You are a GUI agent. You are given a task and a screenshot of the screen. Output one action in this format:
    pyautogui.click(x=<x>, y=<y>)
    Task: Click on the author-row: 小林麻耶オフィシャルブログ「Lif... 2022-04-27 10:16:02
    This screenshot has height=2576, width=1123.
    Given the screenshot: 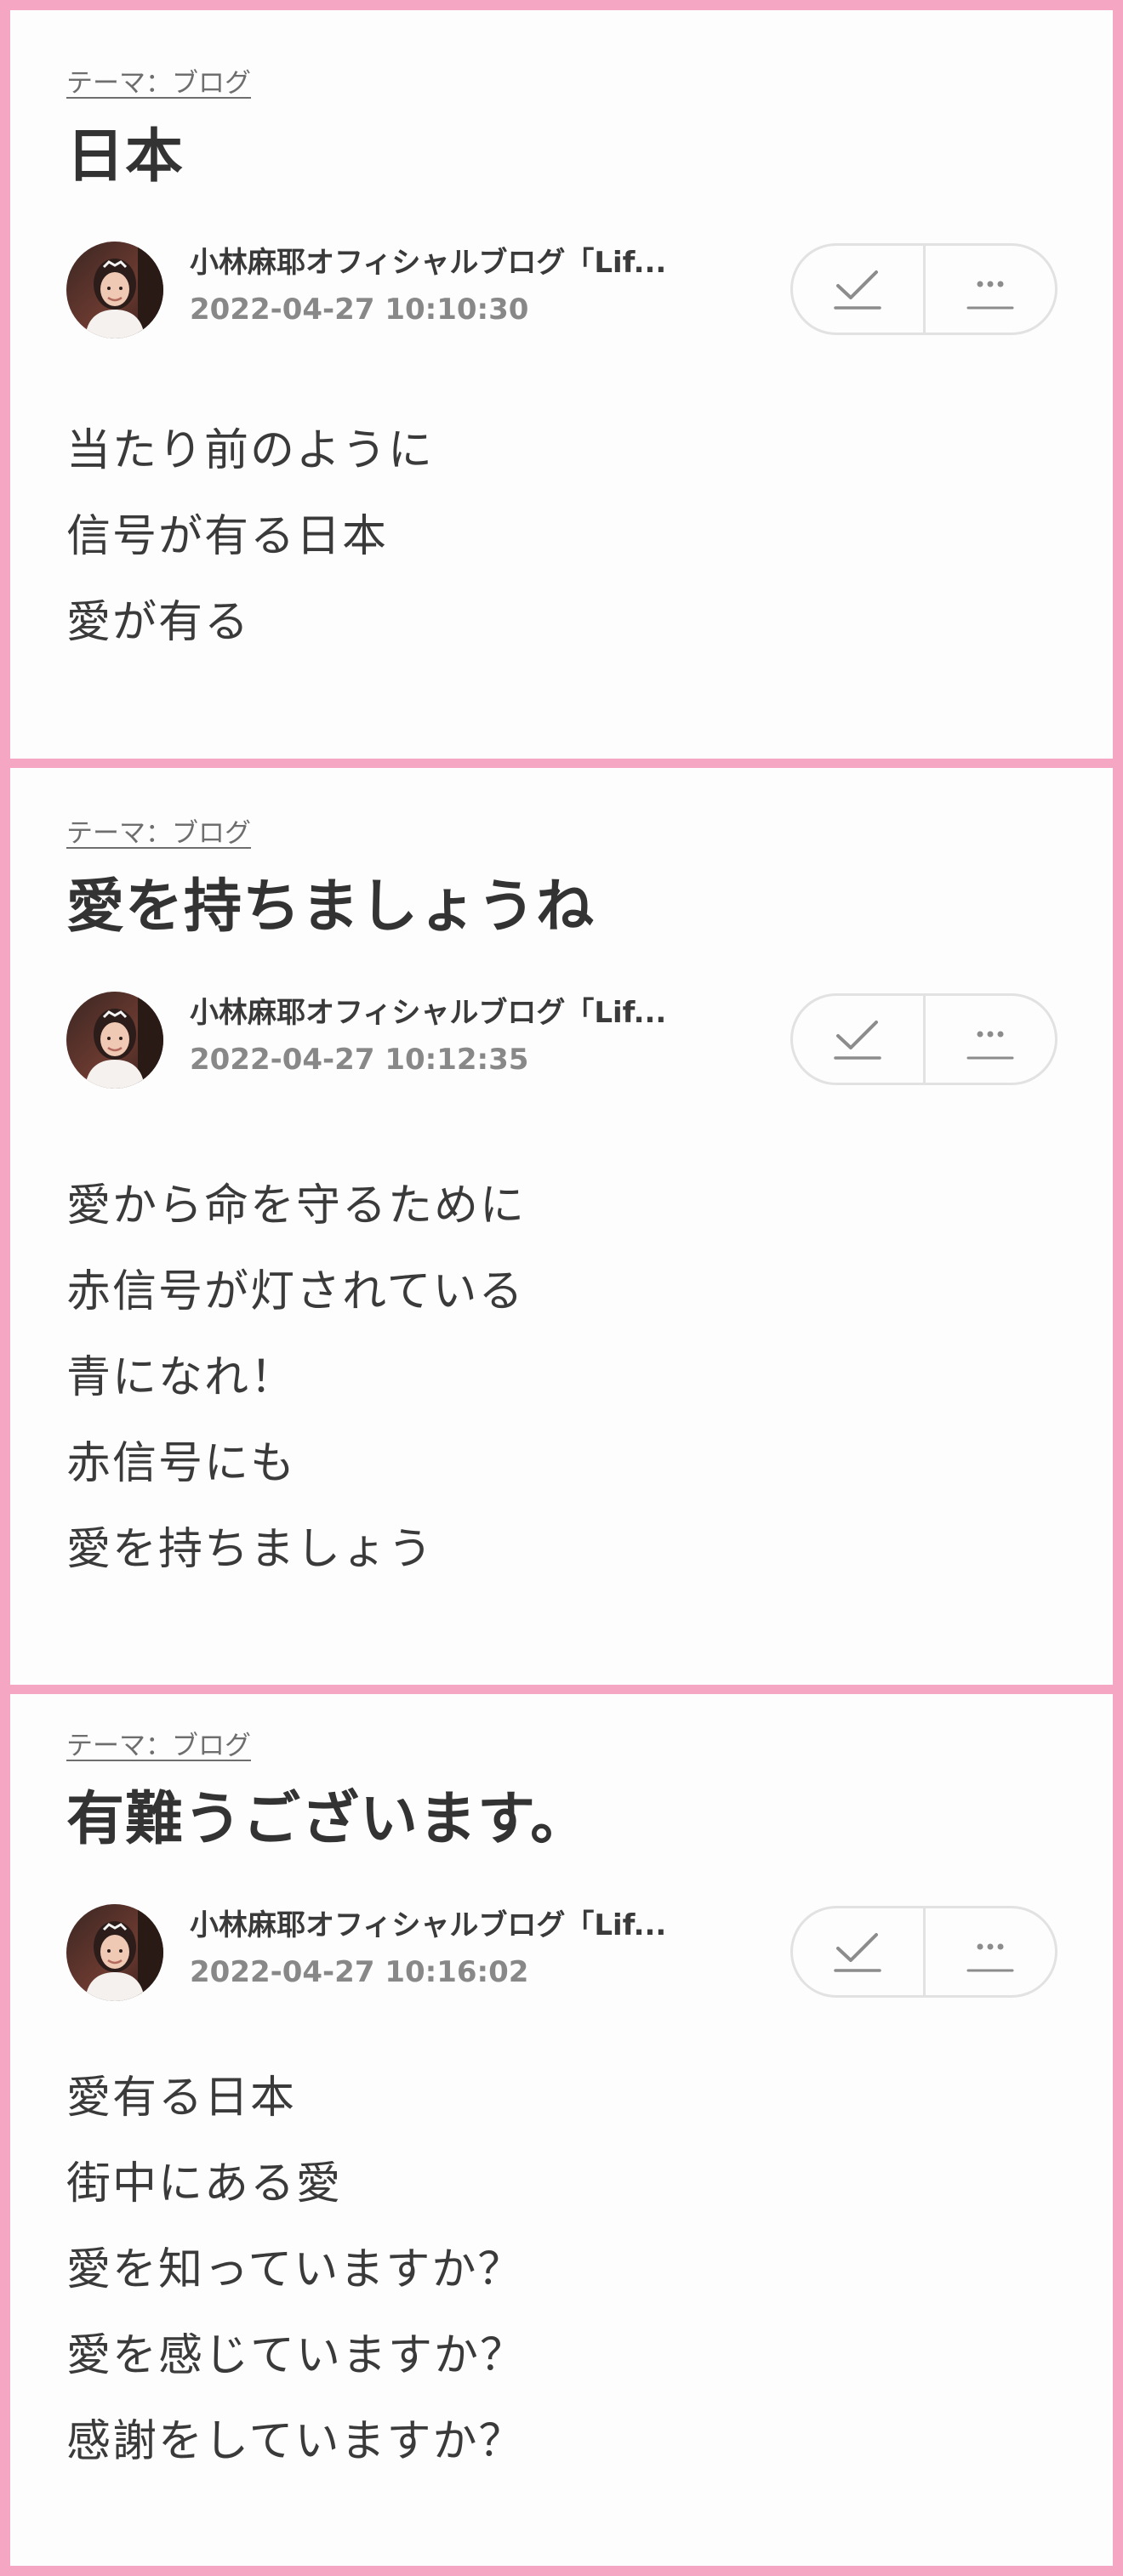 What is the action you would take?
    pyautogui.click(x=572, y=1955)
    